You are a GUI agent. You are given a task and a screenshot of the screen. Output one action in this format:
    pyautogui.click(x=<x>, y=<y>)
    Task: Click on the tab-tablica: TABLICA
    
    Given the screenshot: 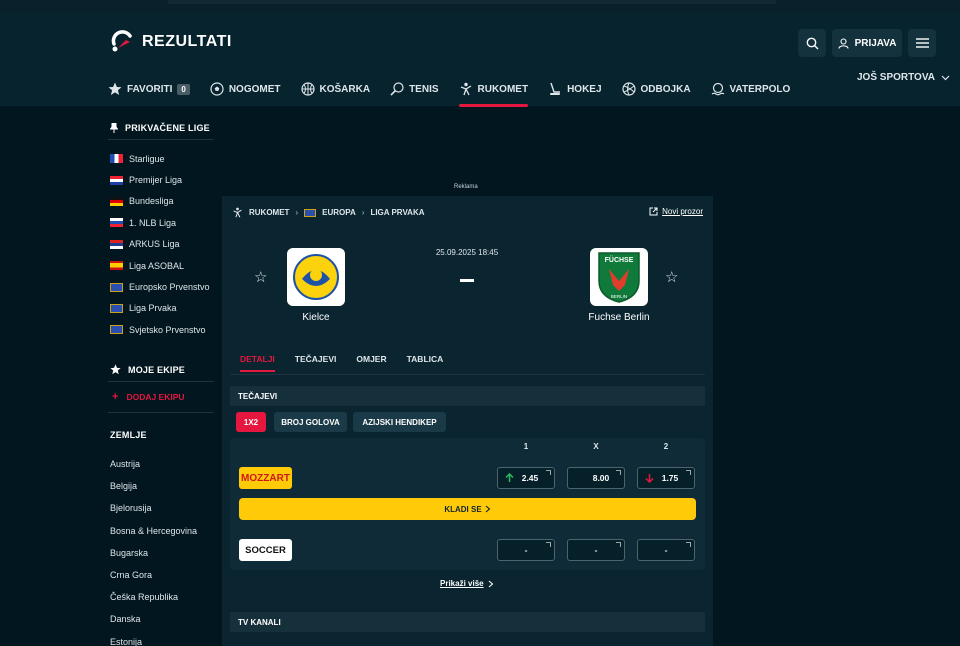 What is the action you would take?
    pyautogui.click(x=425, y=359)
    